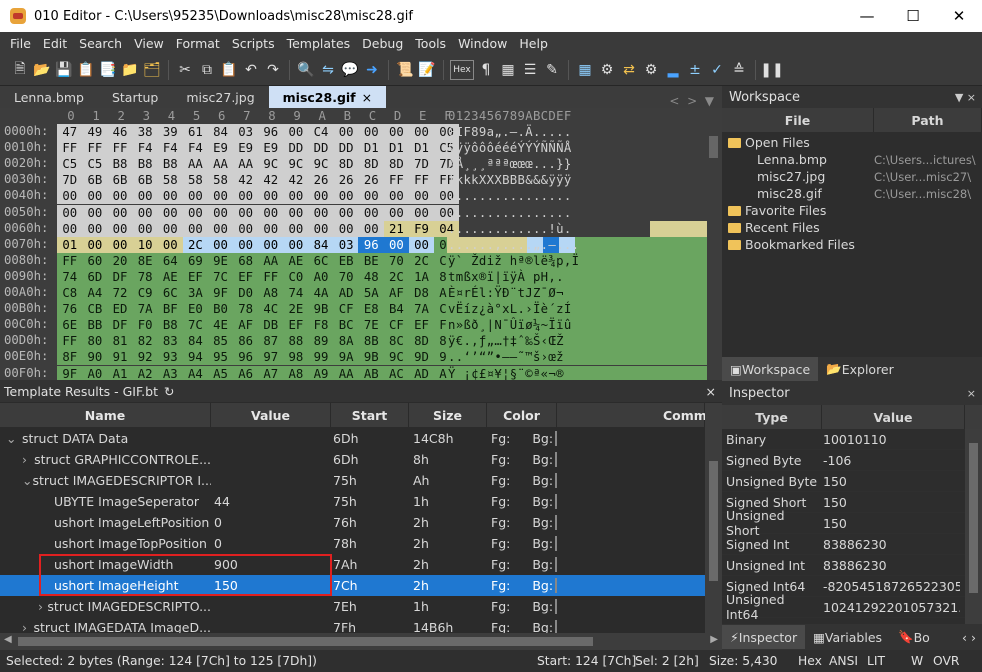 The width and height of the screenshot is (982, 672). What do you see at coordinates (917, 661) in the screenshot?
I see `status-w: W` at bounding box center [917, 661].